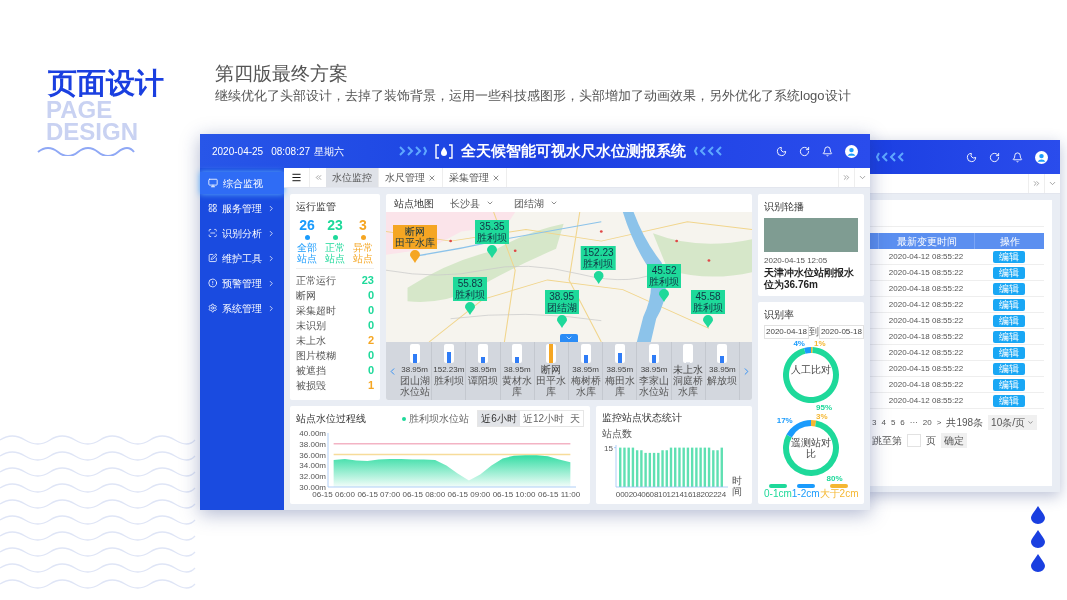 This screenshot has height=600, width=1067. What do you see at coordinates (824, 407) in the screenshot?
I see `value-label: 95%` at bounding box center [824, 407].